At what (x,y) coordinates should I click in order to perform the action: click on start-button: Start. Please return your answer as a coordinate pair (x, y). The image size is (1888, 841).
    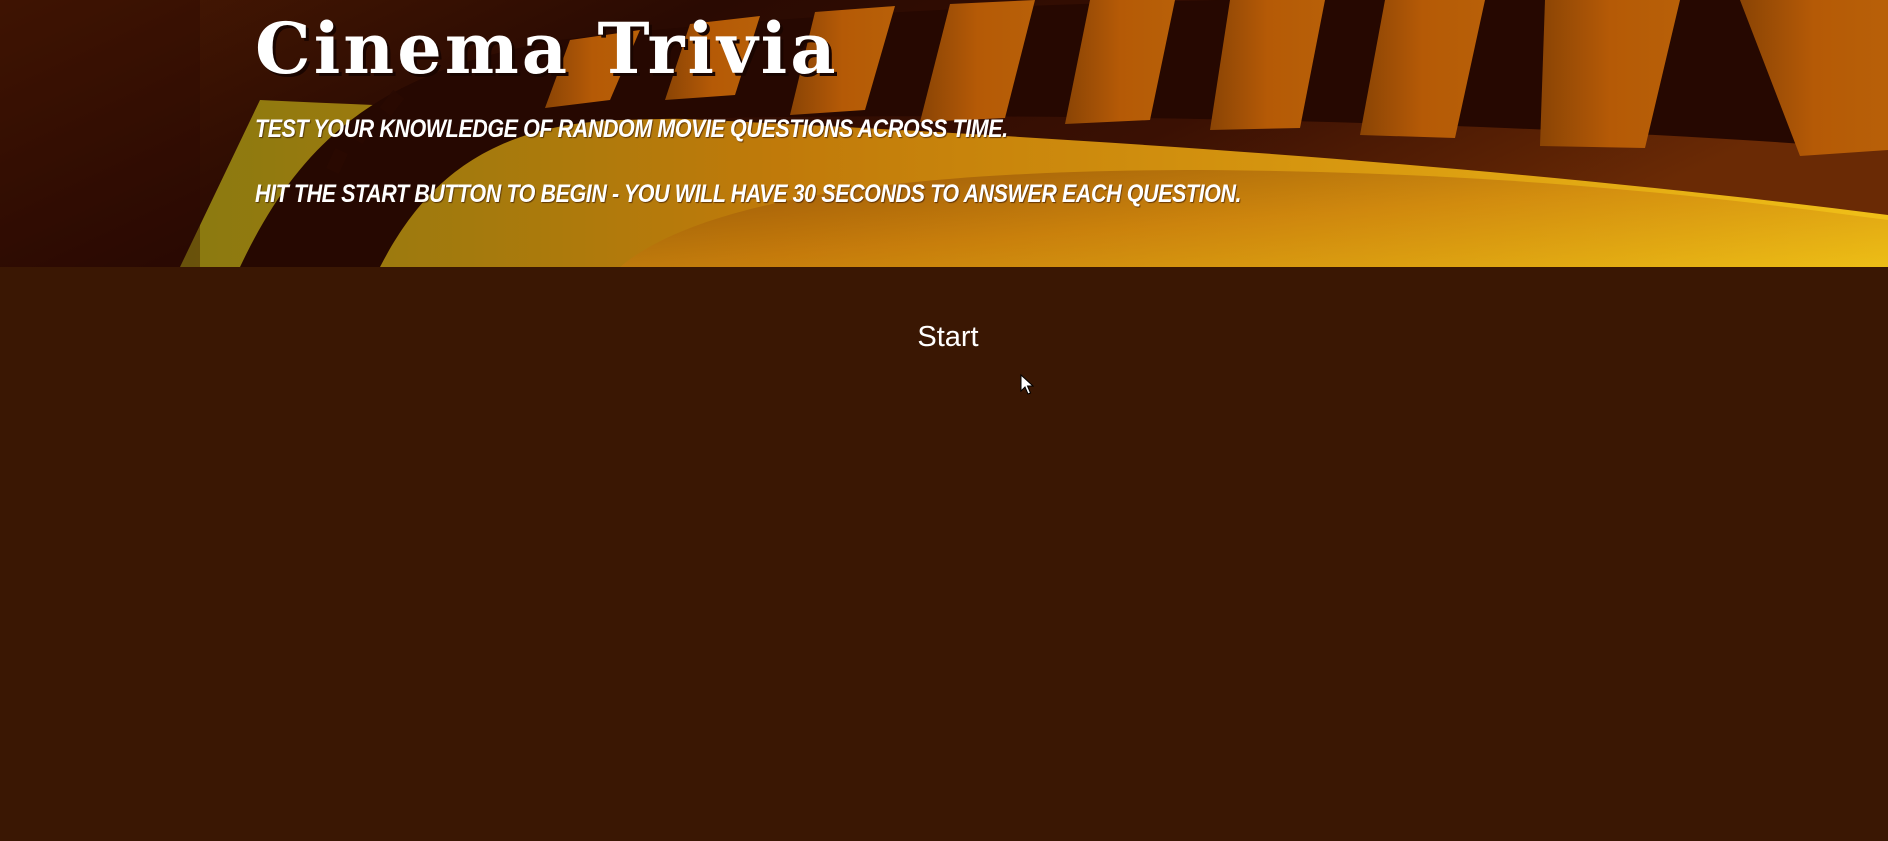
    Looking at the image, I should click on (948, 337).